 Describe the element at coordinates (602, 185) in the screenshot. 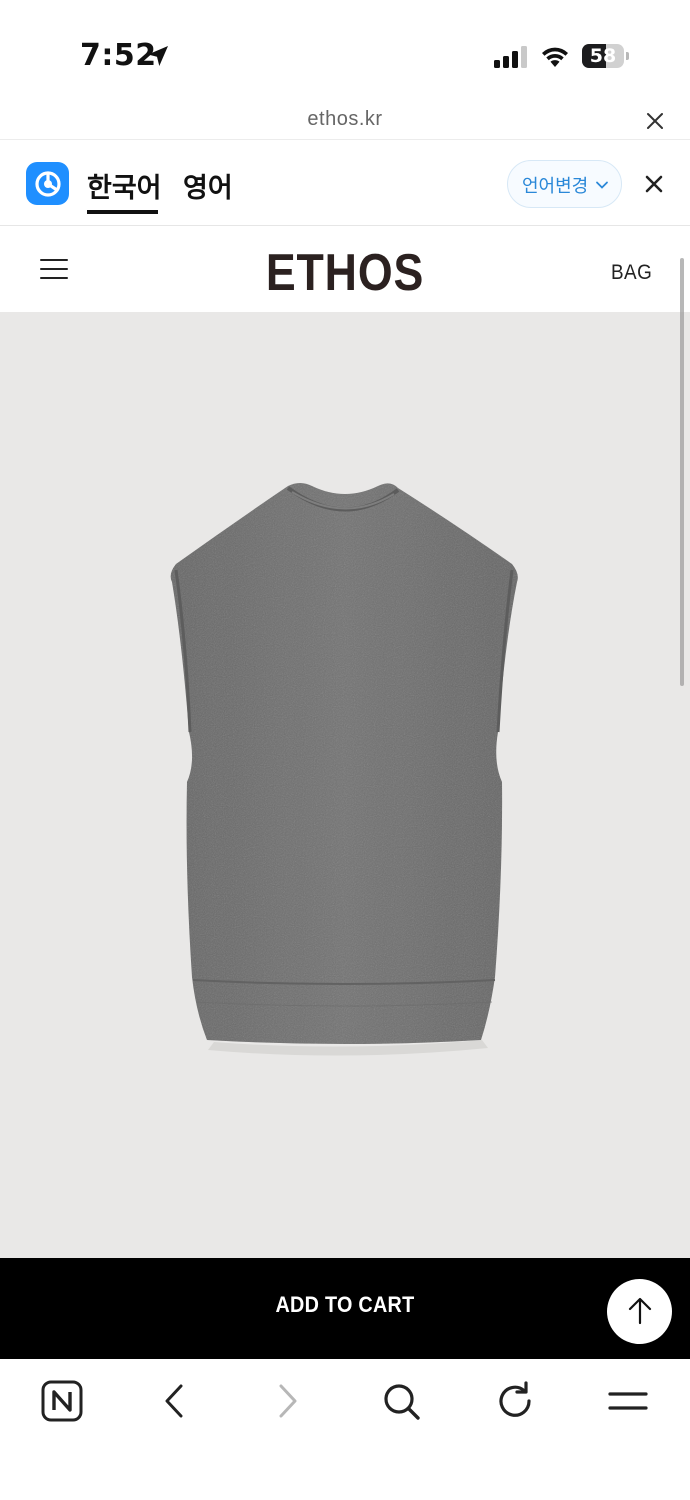

I see `chevron-down-icon` at that location.